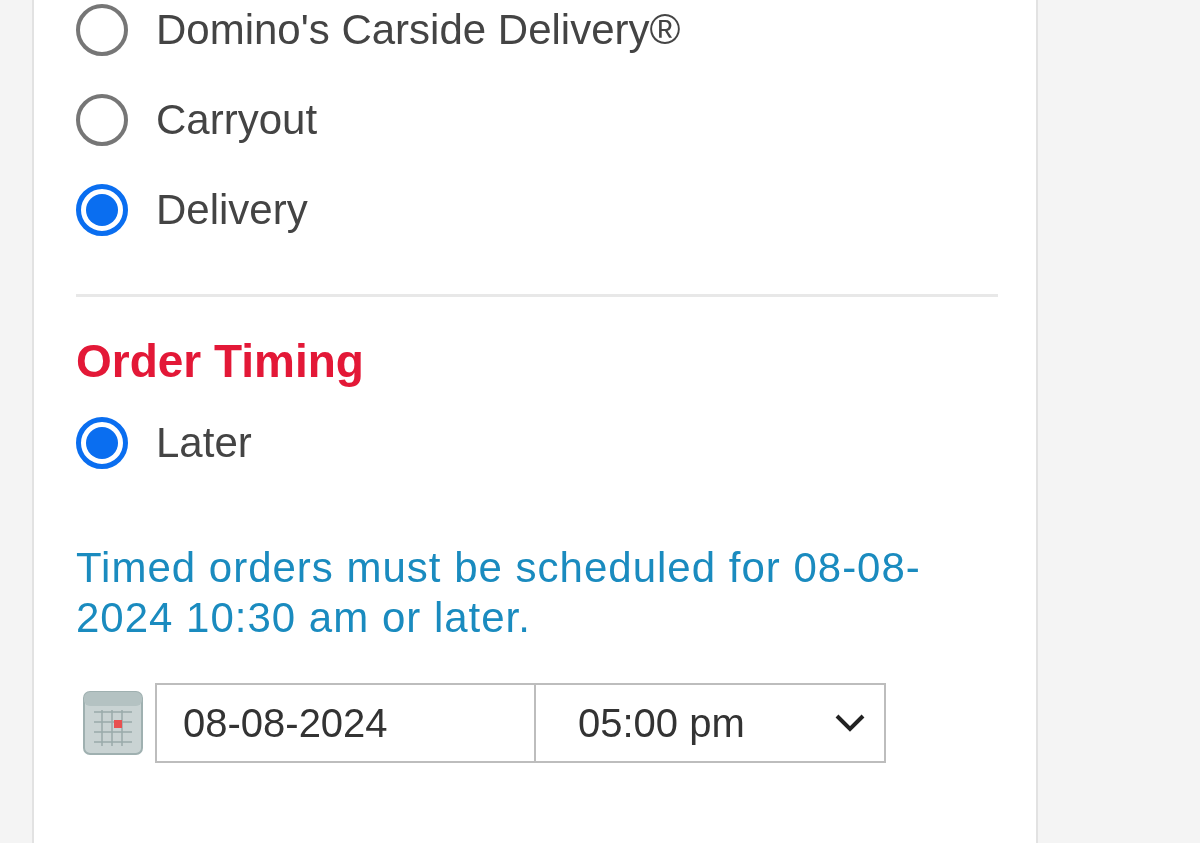 The height and width of the screenshot is (843, 1200). I want to click on option-label: Domino's Carside Delivery®, so click(418, 30).